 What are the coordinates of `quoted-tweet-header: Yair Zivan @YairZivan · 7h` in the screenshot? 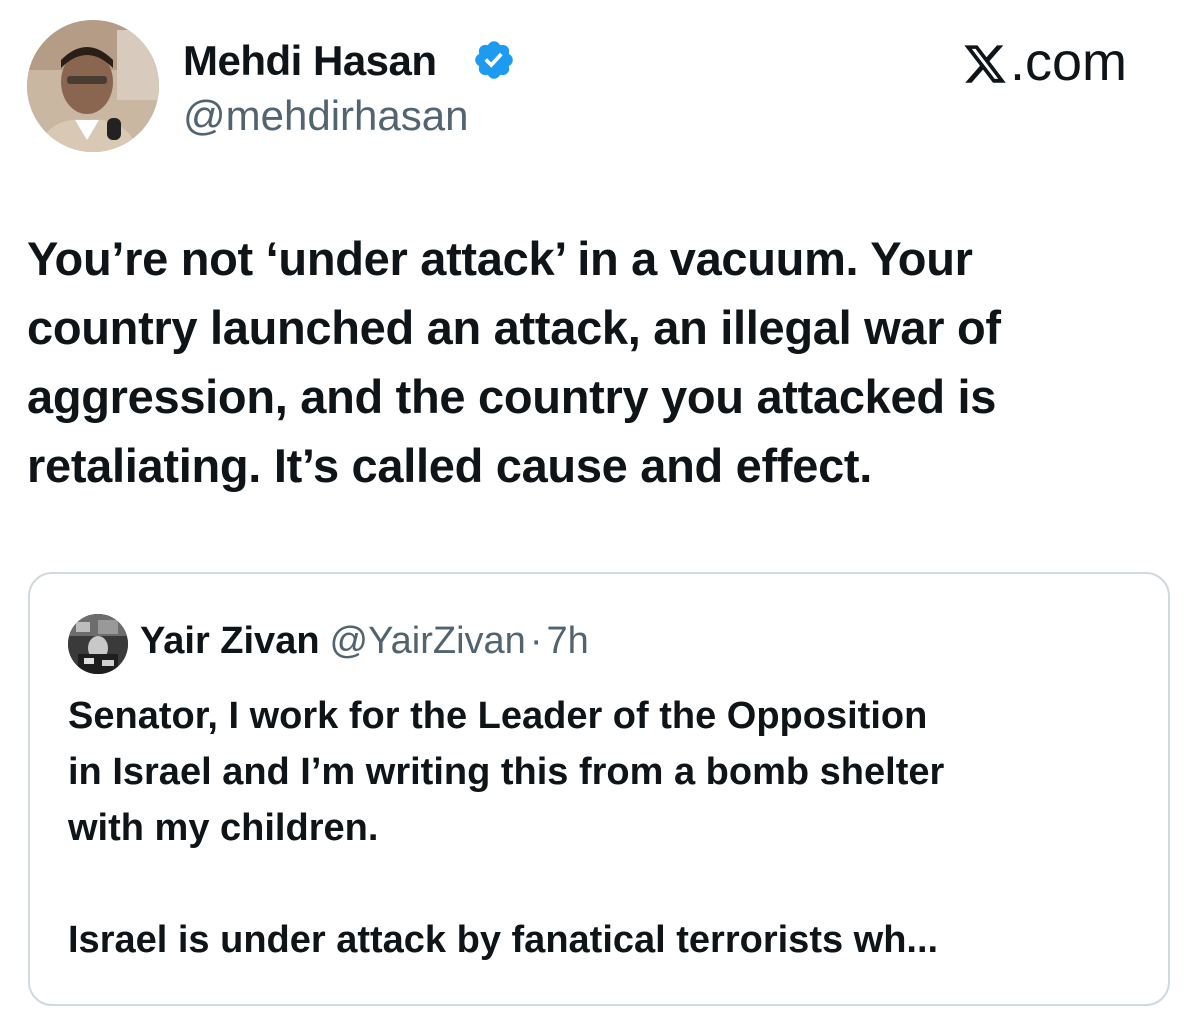 It's located at (364, 641).